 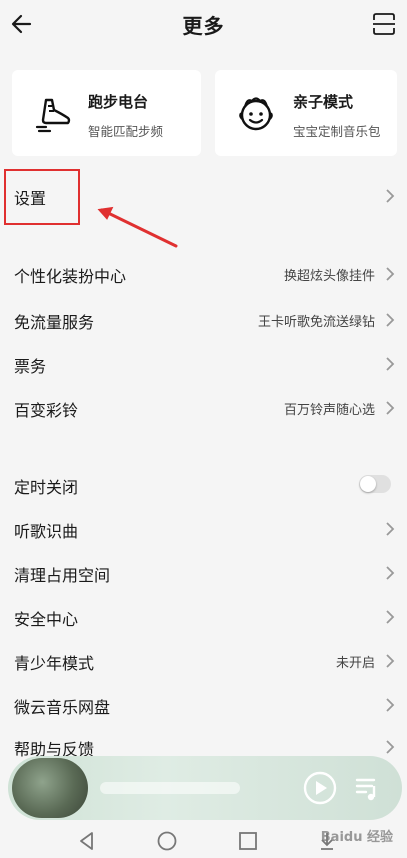 I want to click on header: 更多, so click(x=203, y=24).